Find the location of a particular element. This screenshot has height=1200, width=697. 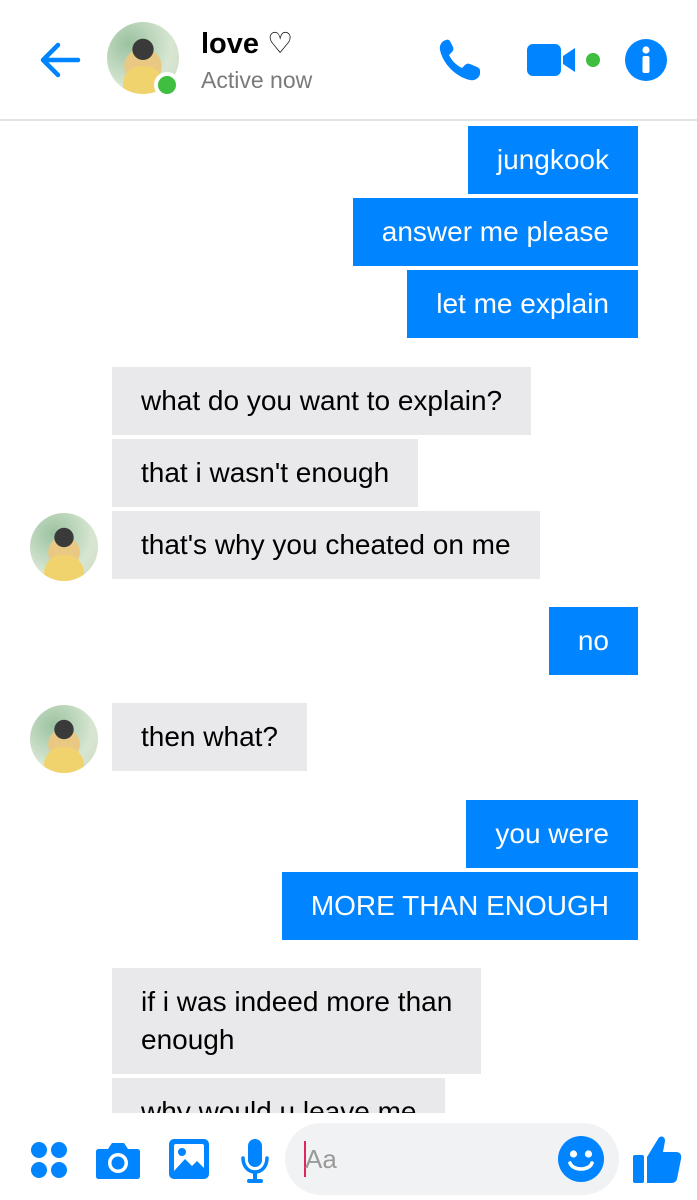

info-icon is located at coordinates (646, 60).